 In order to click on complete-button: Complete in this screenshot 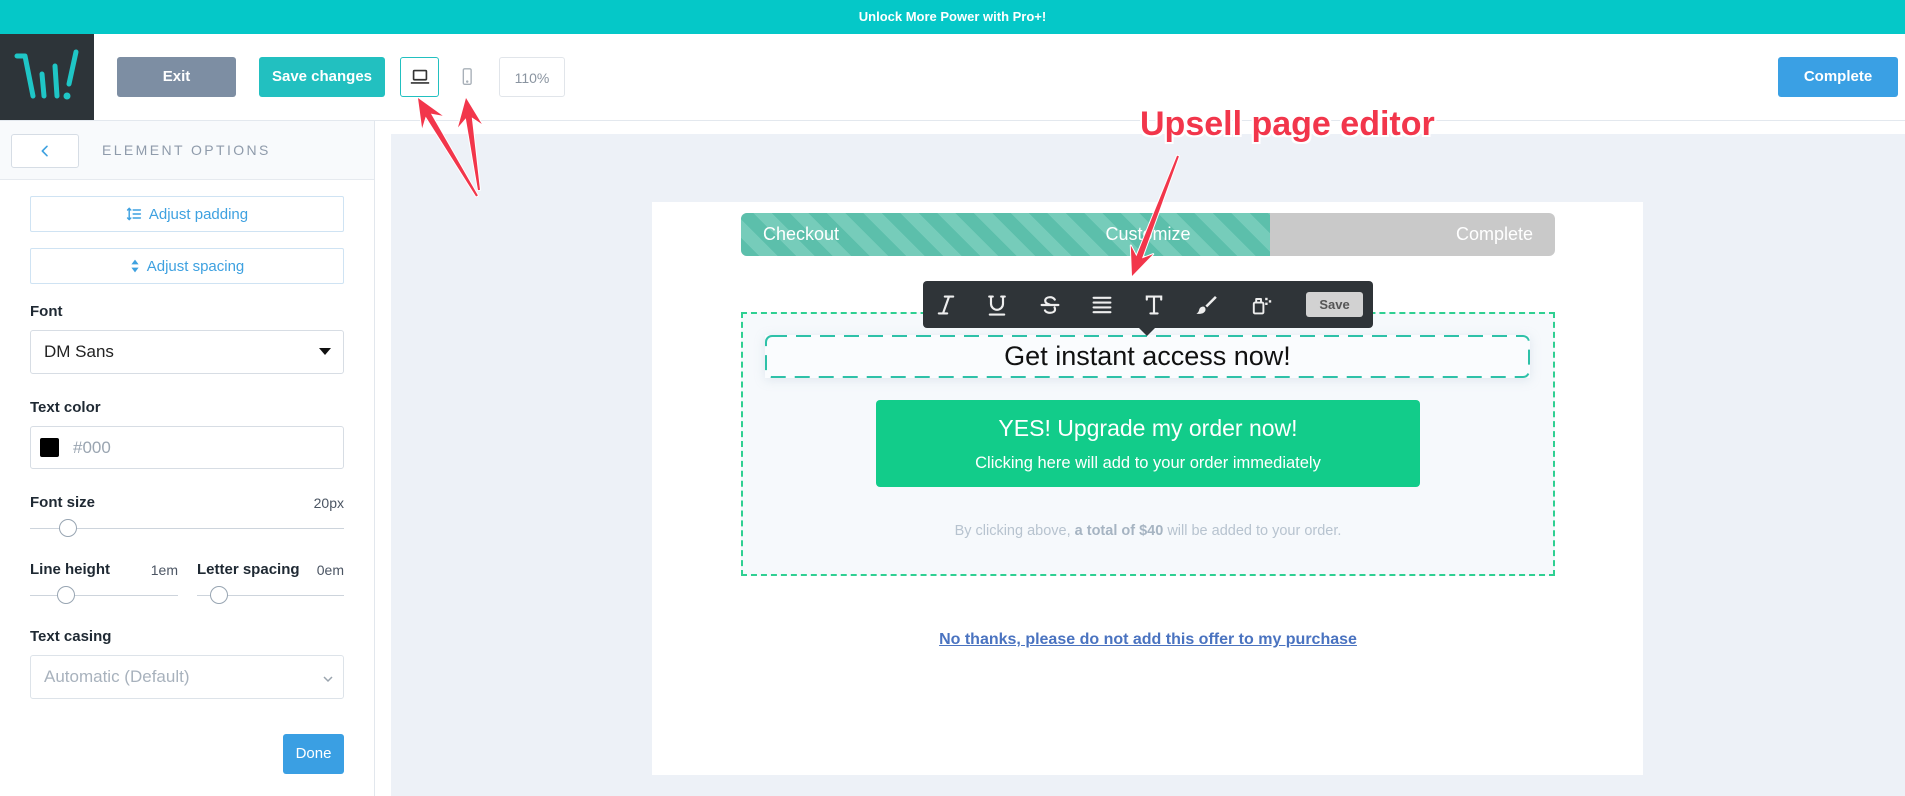, I will do `click(1838, 77)`.